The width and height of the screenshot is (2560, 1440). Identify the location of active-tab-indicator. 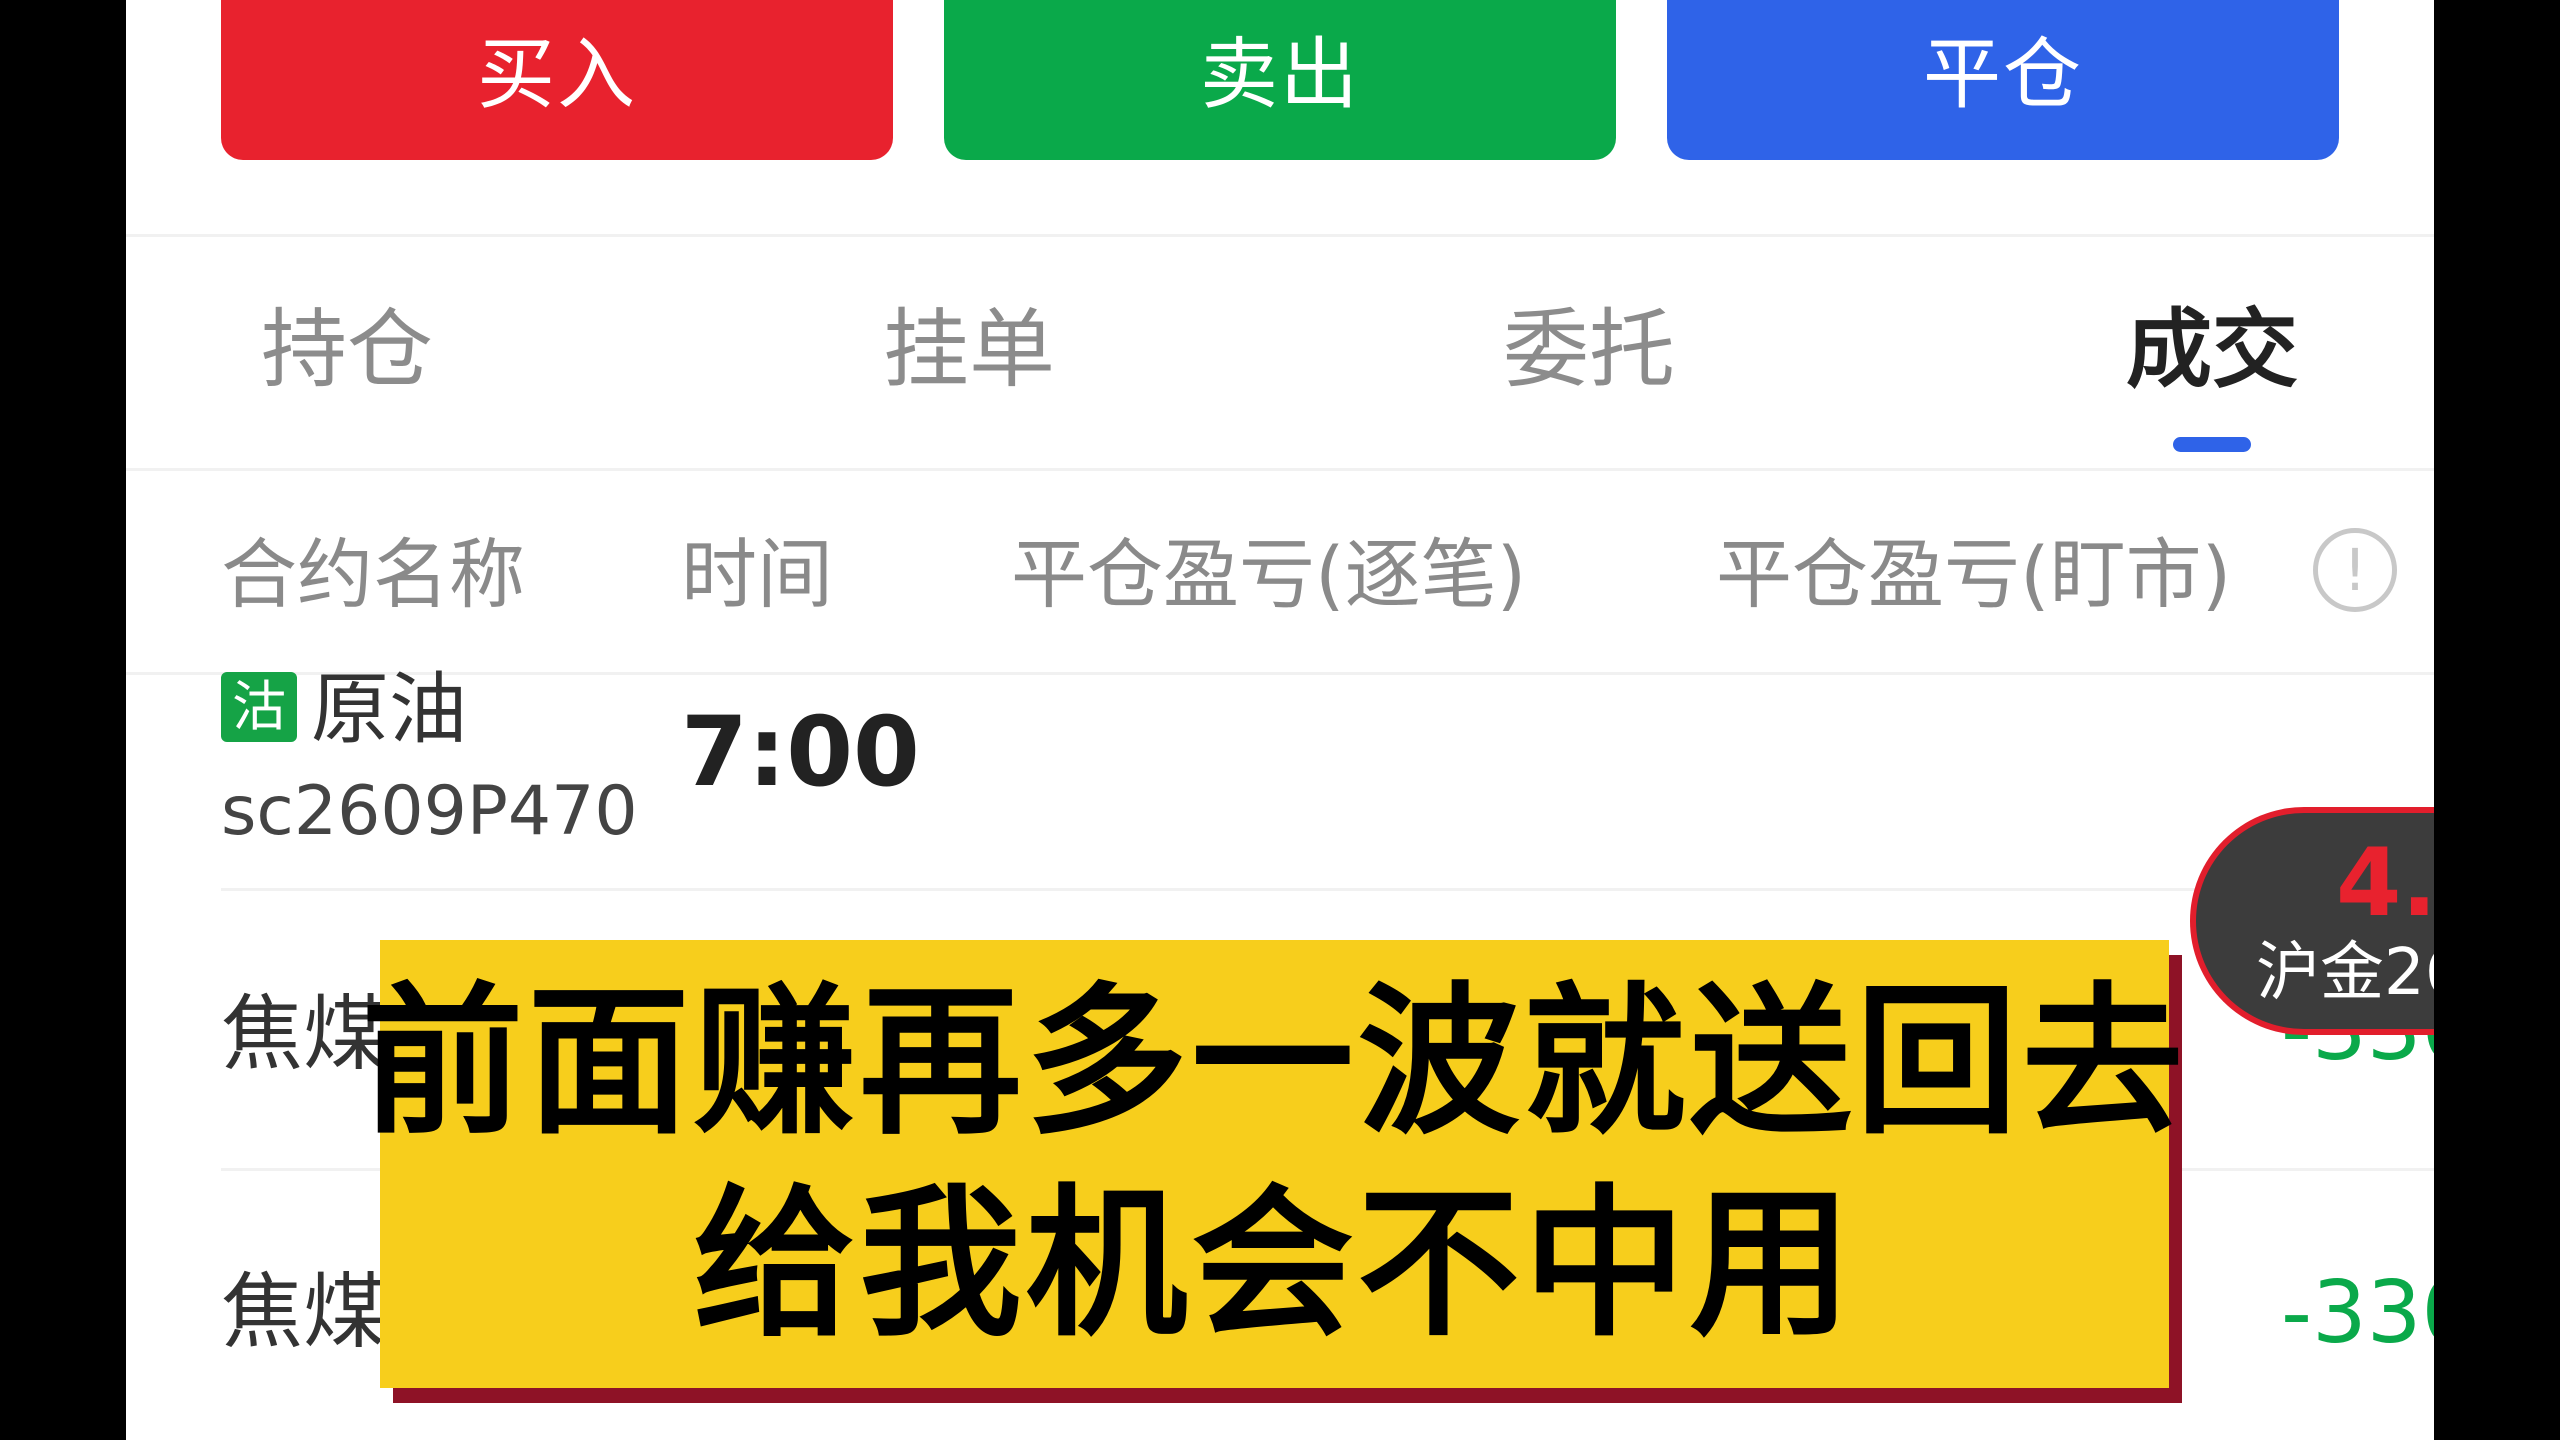
(2212, 444).